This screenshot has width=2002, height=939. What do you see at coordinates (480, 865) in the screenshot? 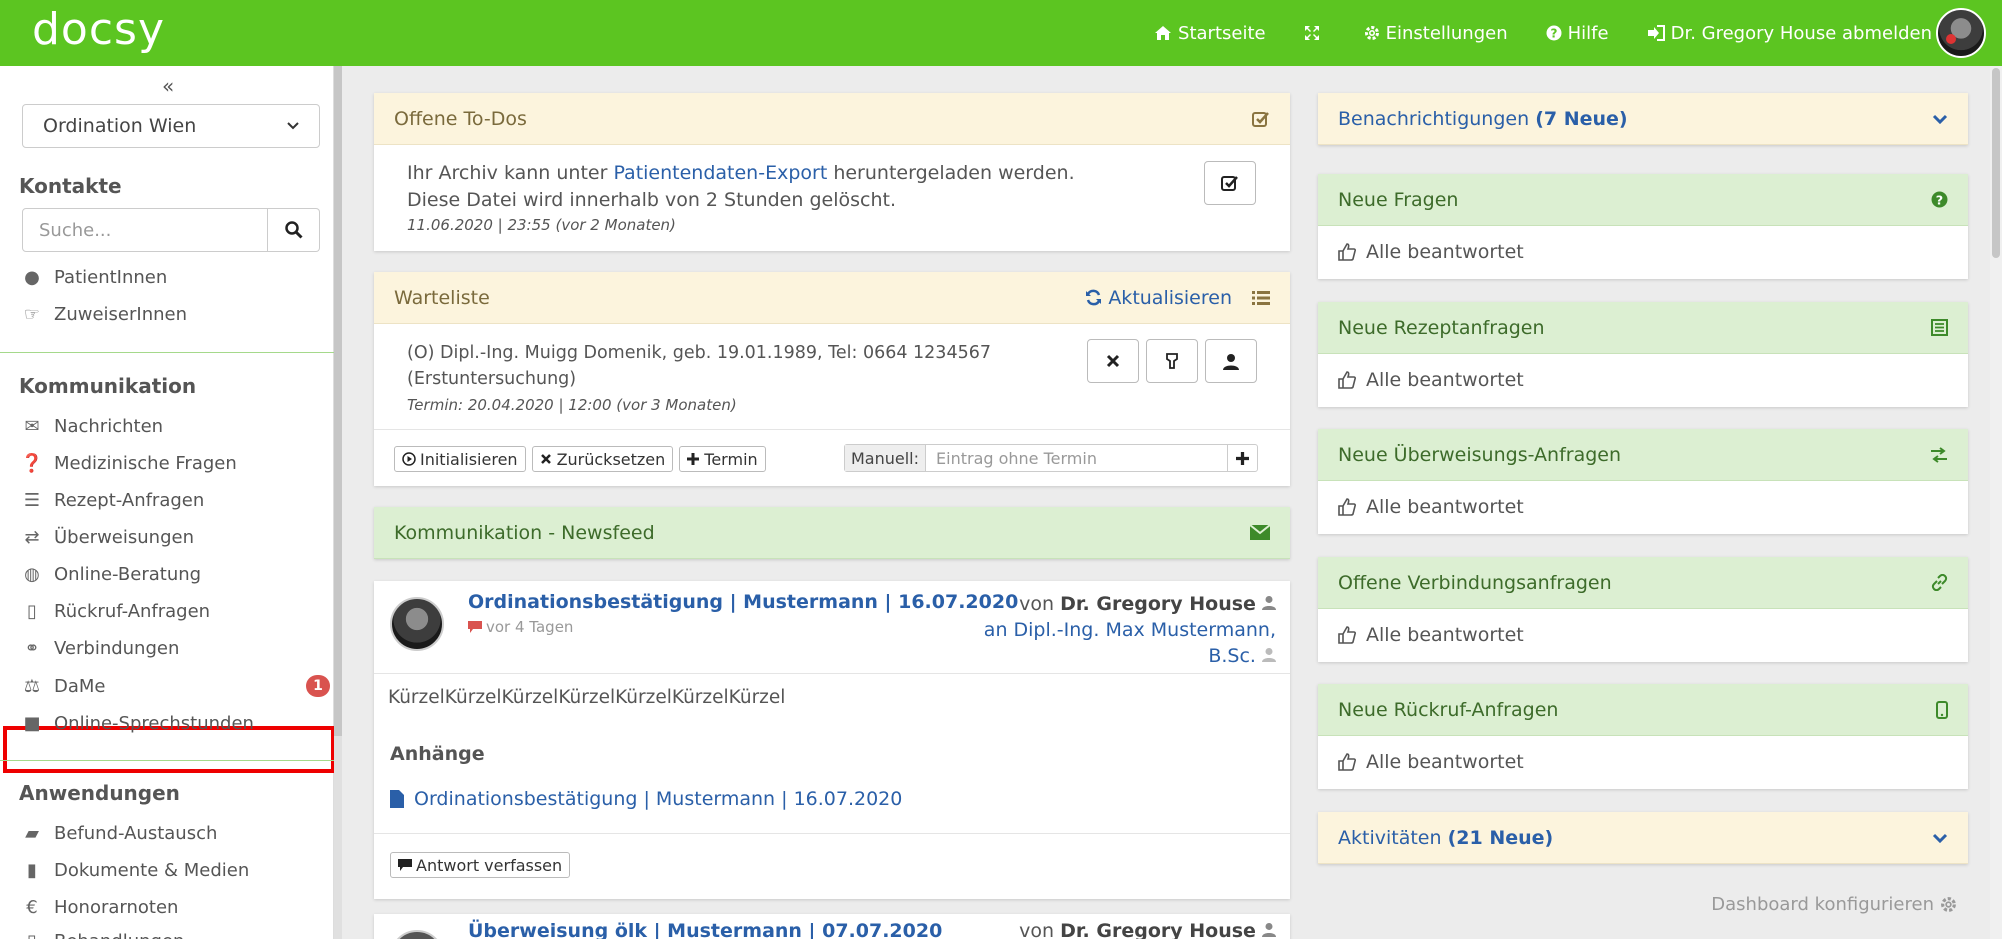
I see `reply-button: Antwort verfassen` at bounding box center [480, 865].